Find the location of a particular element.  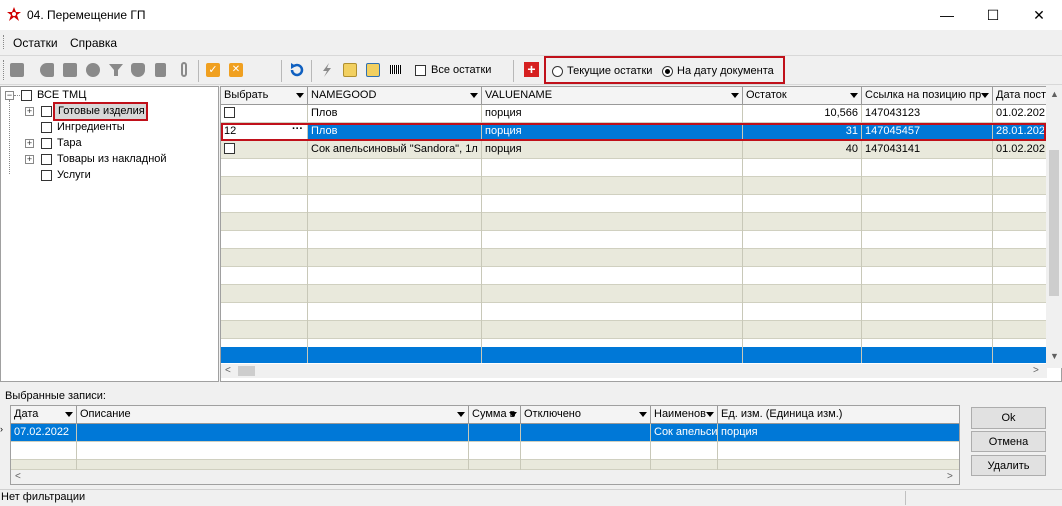

delete-button: Удалить is located at coordinates (1008, 465).